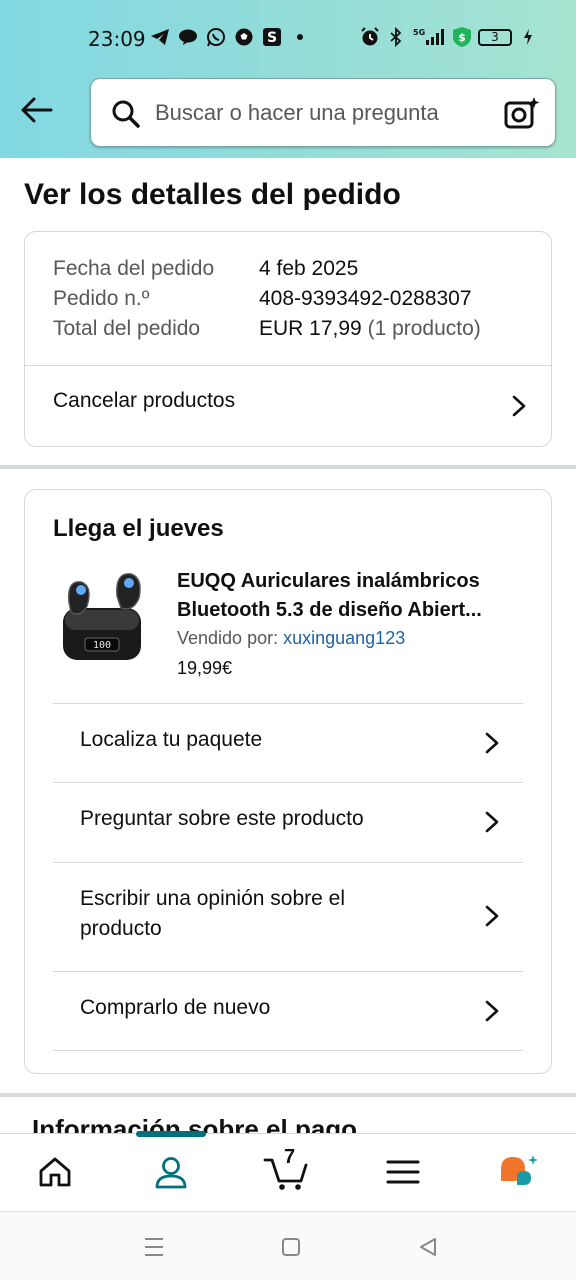 This screenshot has height=1280, width=576. I want to click on cancel-products-row: Cancelar productos, so click(288, 406).